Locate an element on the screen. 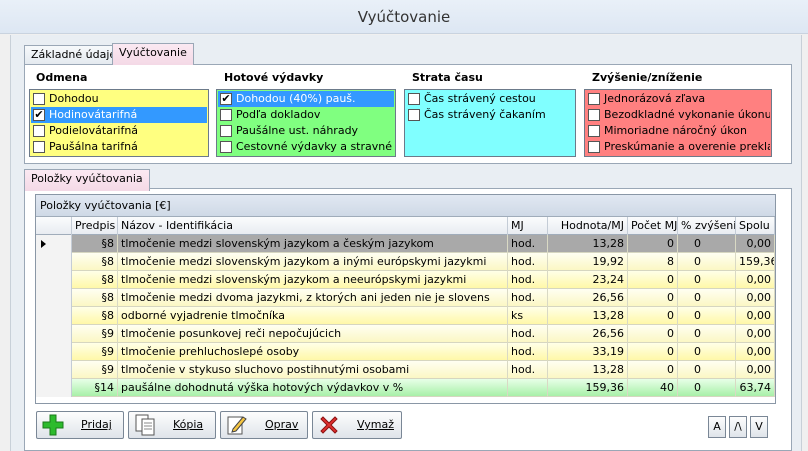  col-header-predpis: Predpis is located at coordinates (95, 226).